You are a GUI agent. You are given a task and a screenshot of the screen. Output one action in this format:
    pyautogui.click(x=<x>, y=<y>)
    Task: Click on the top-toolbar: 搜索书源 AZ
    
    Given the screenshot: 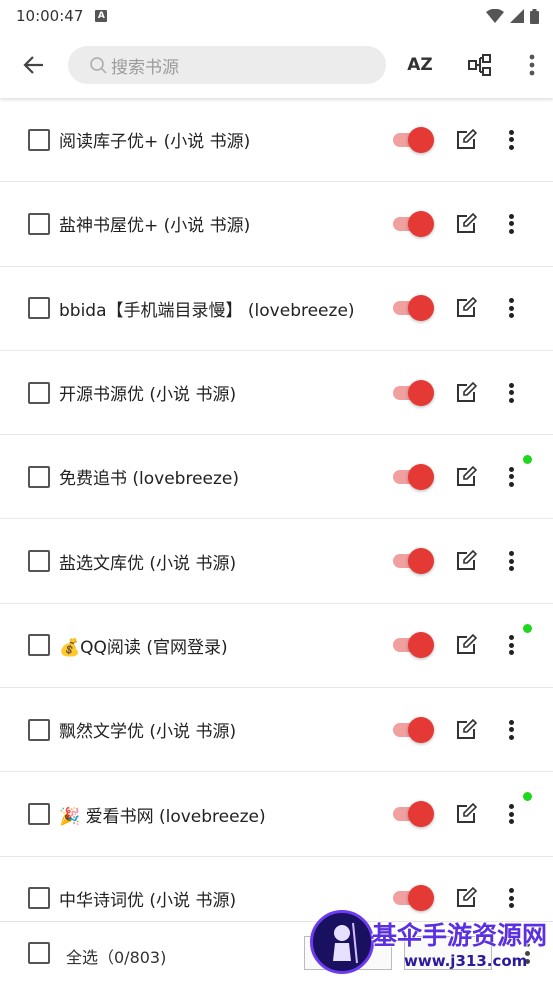 What is the action you would take?
    pyautogui.click(x=276, y=65)
    